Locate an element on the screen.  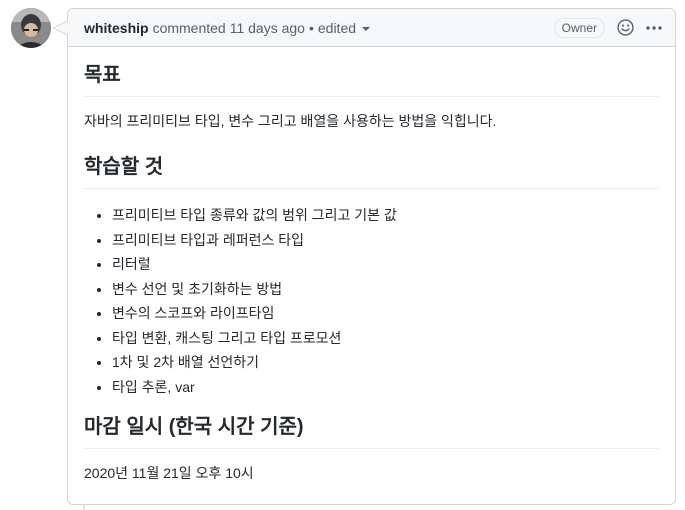
deadline-text: 2020년 11월 21일 오후 10시 is located at coordinates (169, 473).